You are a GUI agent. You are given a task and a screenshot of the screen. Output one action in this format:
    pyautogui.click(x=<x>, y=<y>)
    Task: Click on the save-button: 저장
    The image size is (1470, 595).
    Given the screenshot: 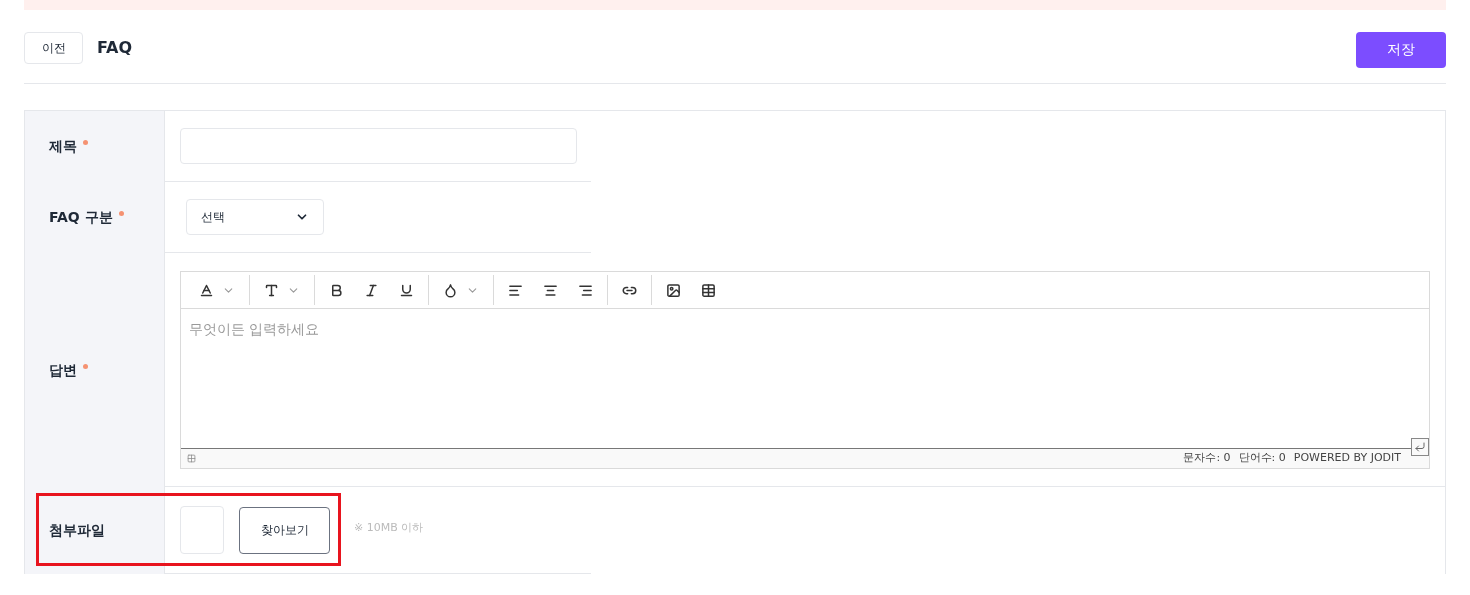 What is the action you would take?
    pyautogui.click(x=1401, y=49)
    